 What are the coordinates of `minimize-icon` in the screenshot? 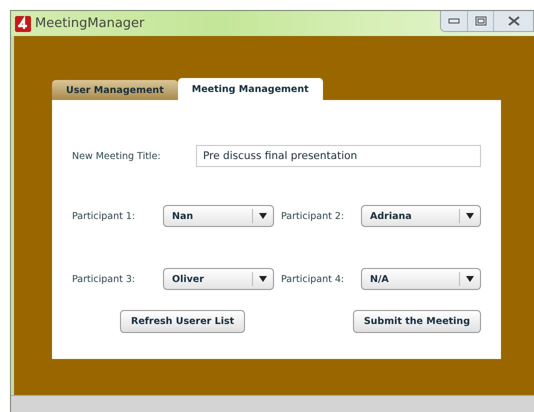 It's located at (454, 21).